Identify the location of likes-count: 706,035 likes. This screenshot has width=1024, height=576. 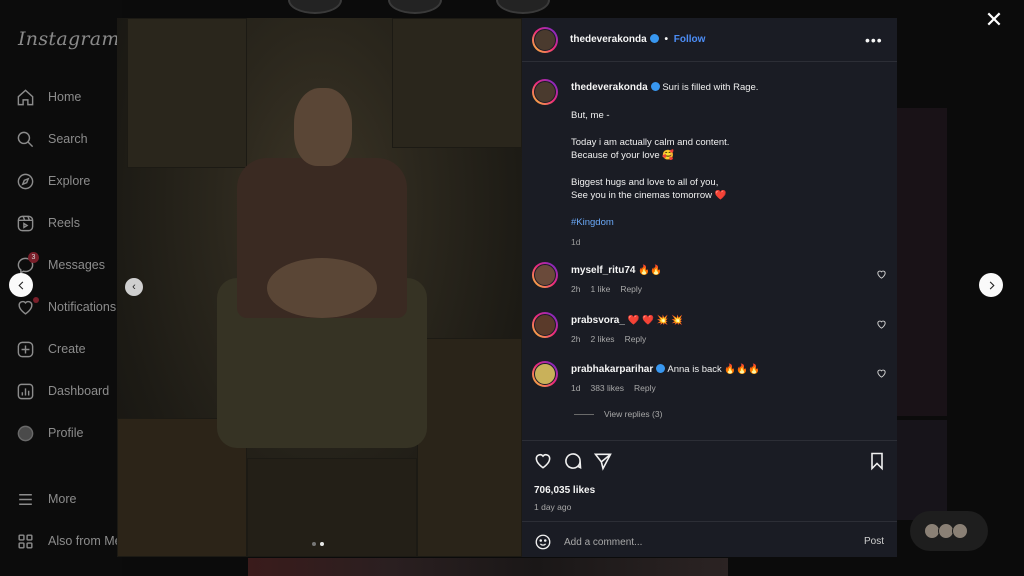
(564, 490).